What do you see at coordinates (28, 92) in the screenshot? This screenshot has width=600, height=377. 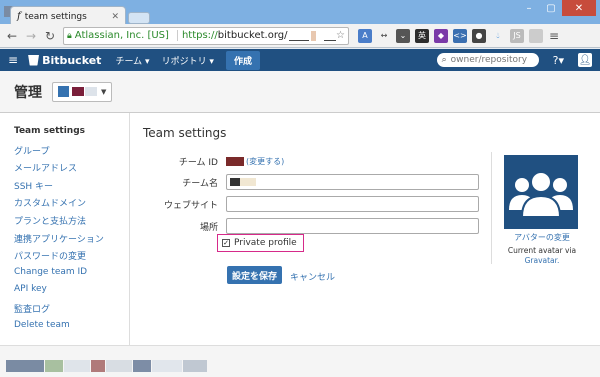 I see `page-title: 管理` at bounding box center [28, 92].